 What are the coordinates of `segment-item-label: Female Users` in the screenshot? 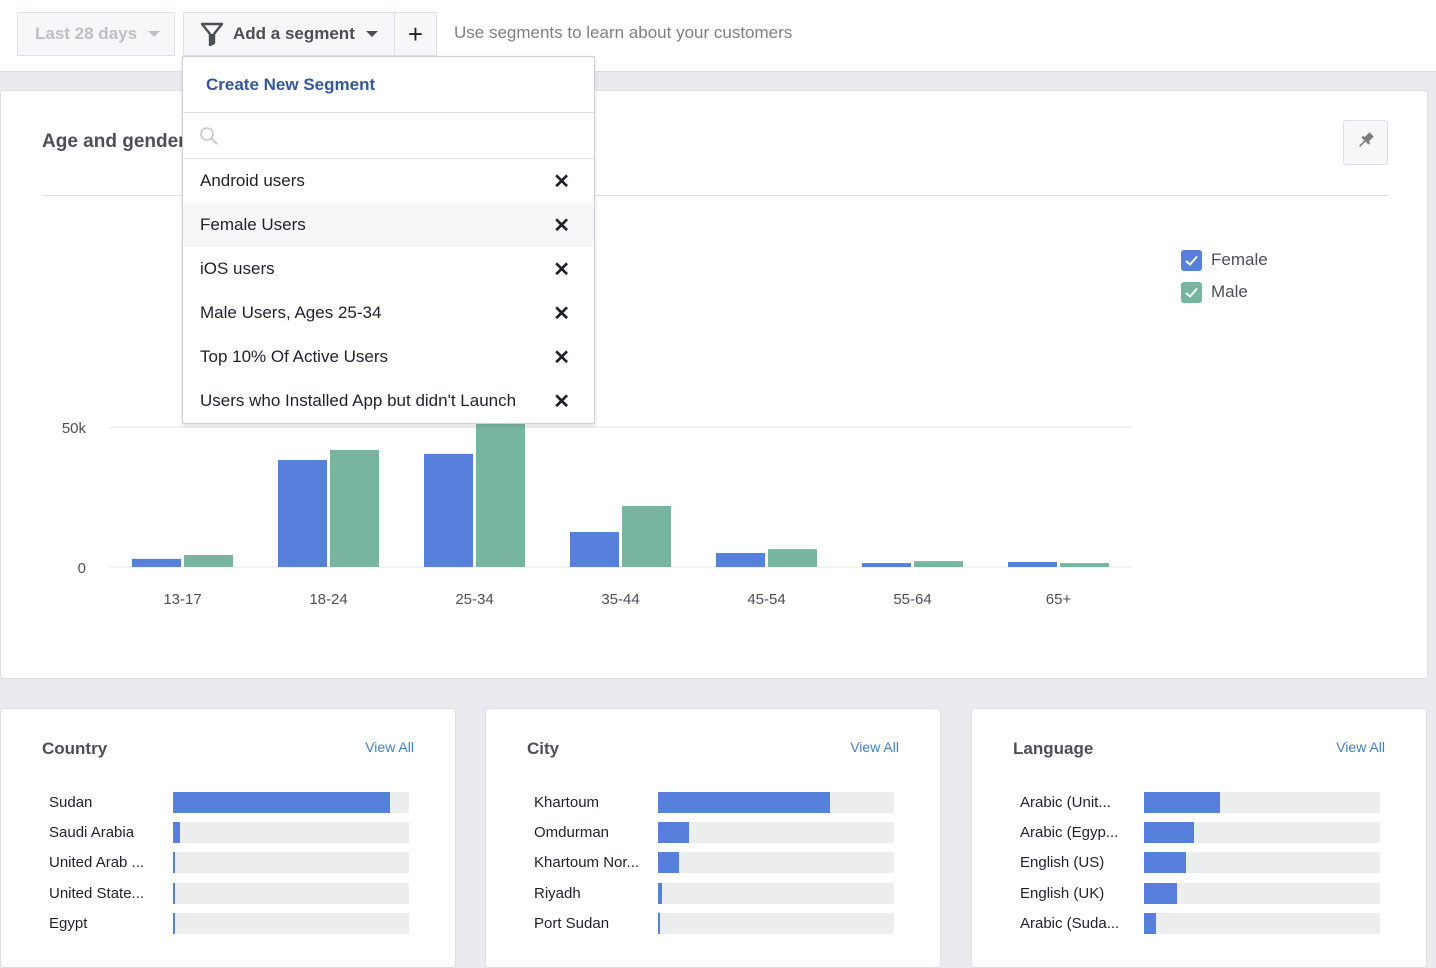 It's located at (253, 224).